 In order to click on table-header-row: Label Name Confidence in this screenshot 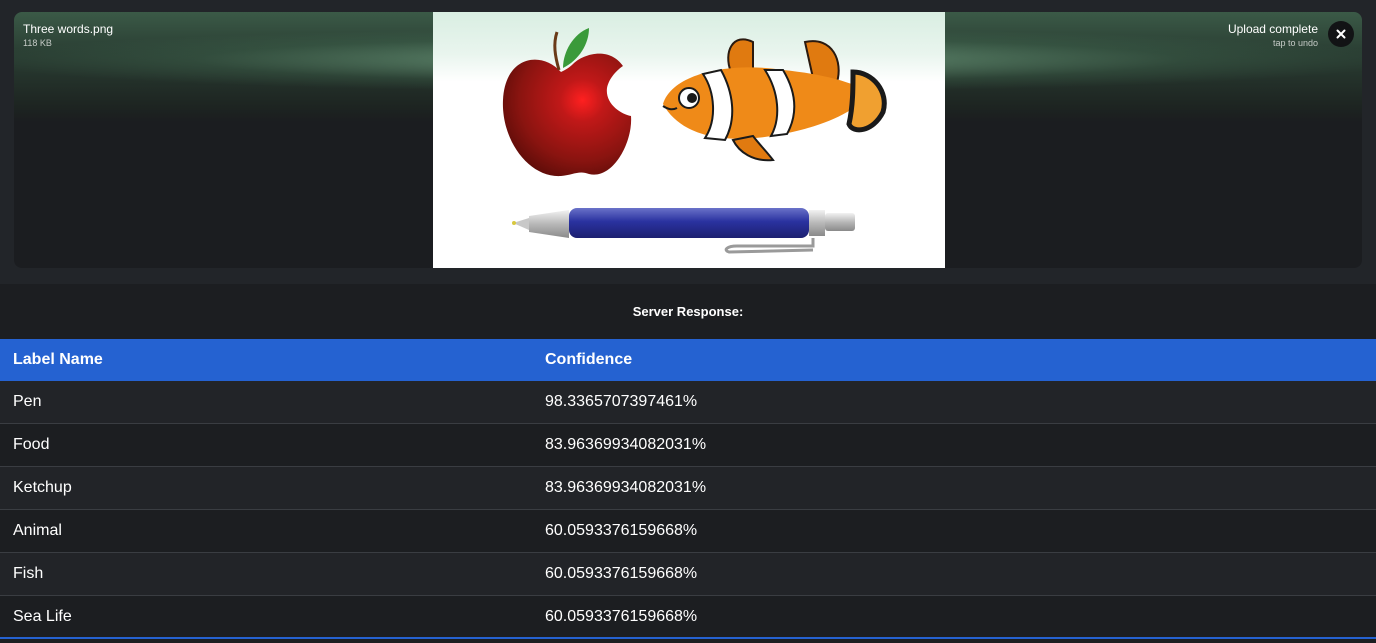, I will do `click(688, 360)`.